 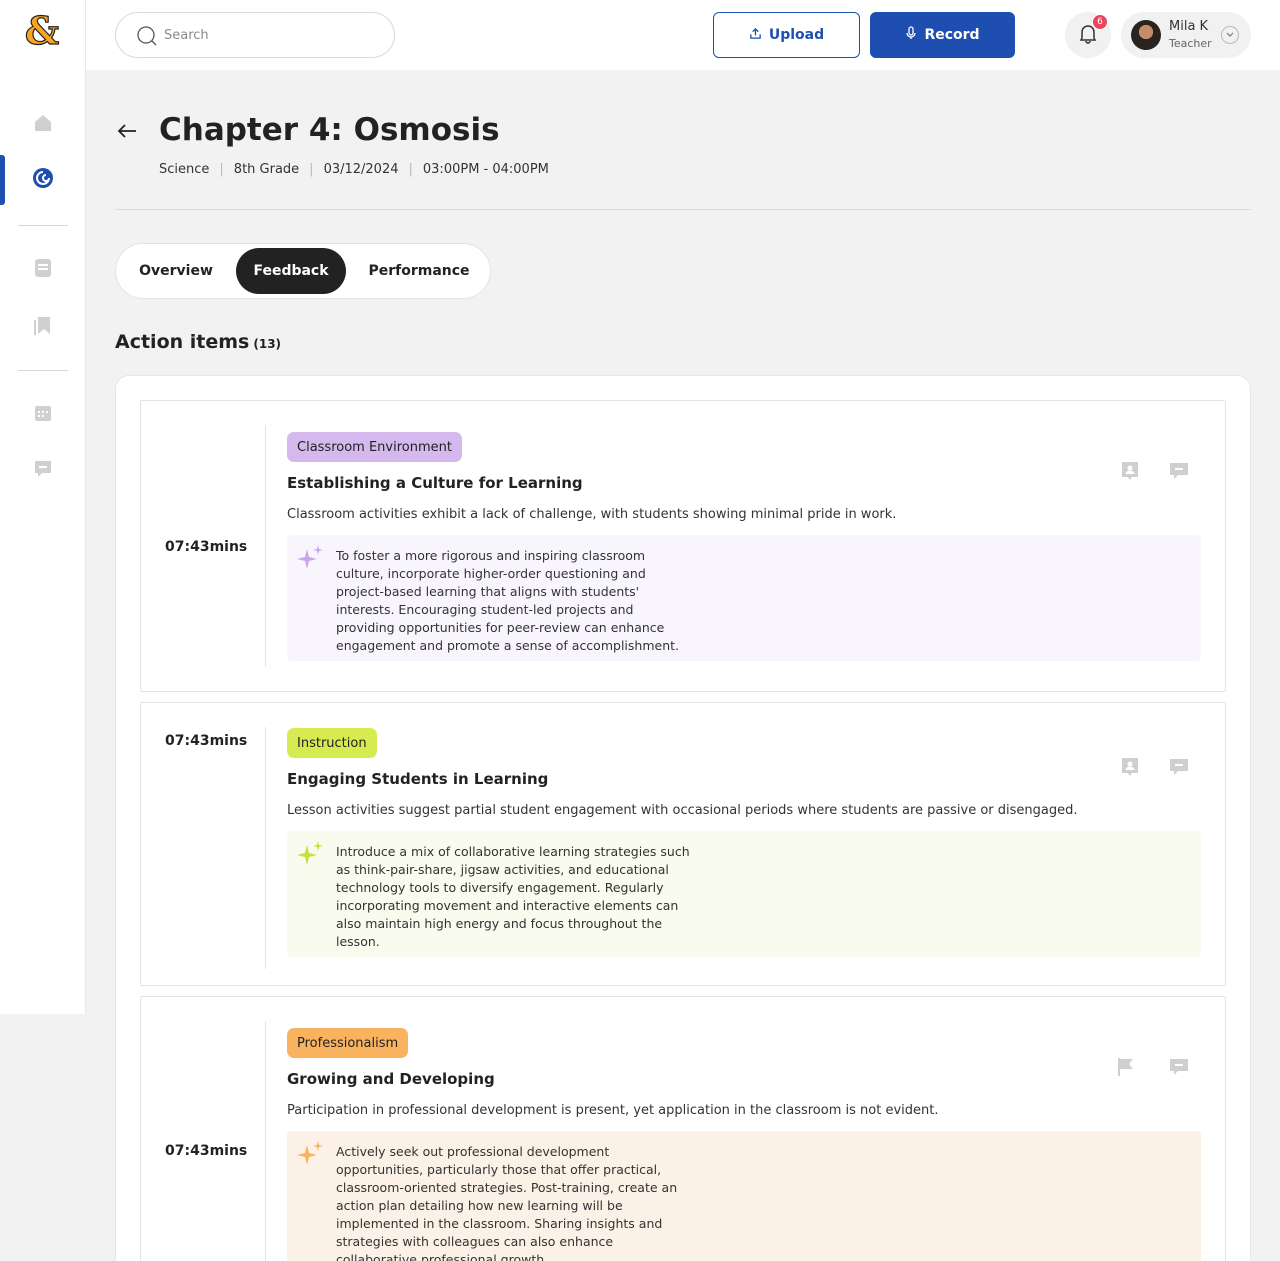 I want to click on user-name: Mila K, so click(x=1189, y=26).